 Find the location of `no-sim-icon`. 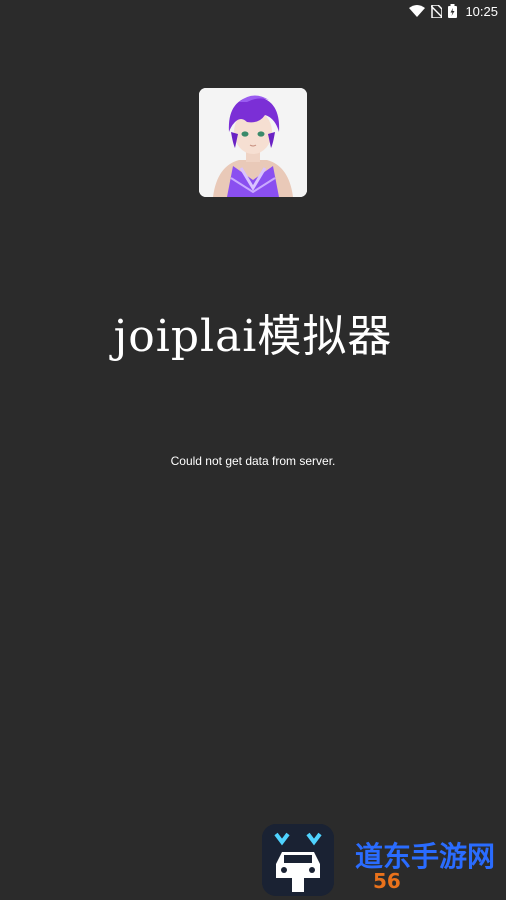

no-sim-icon is located at coordinates (437, 11).